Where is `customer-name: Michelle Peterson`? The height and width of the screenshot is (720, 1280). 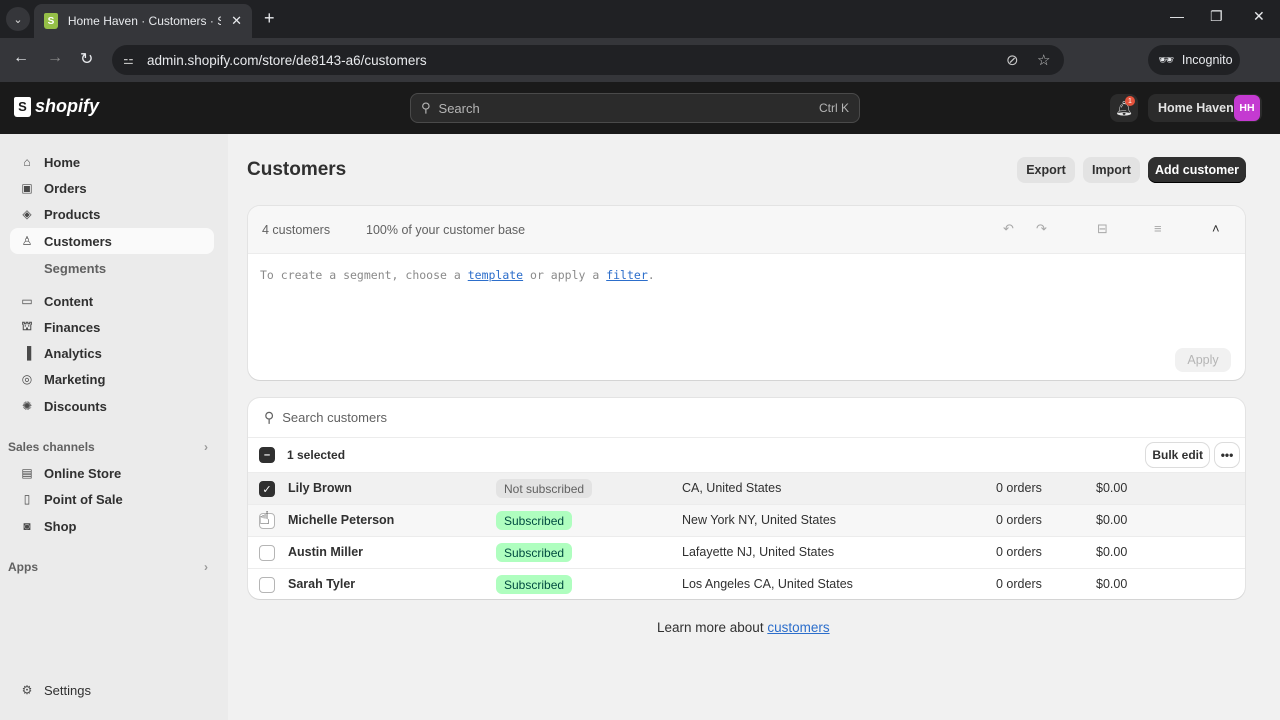
customer-name: Michelle Peterson is located at coordinates (341, 520).